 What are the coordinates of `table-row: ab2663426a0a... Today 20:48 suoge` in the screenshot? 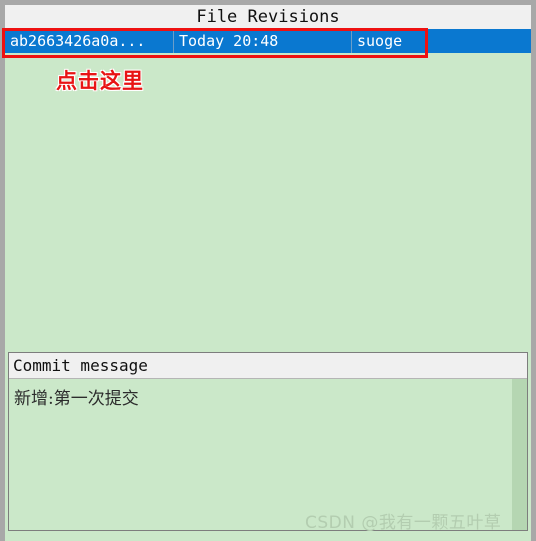 It's located at (268, 41).